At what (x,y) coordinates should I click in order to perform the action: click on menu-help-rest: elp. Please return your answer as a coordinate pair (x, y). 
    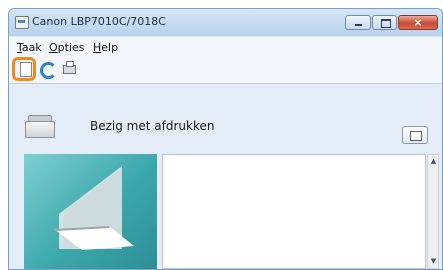
    Looking at the image, I should click on (110, 47).